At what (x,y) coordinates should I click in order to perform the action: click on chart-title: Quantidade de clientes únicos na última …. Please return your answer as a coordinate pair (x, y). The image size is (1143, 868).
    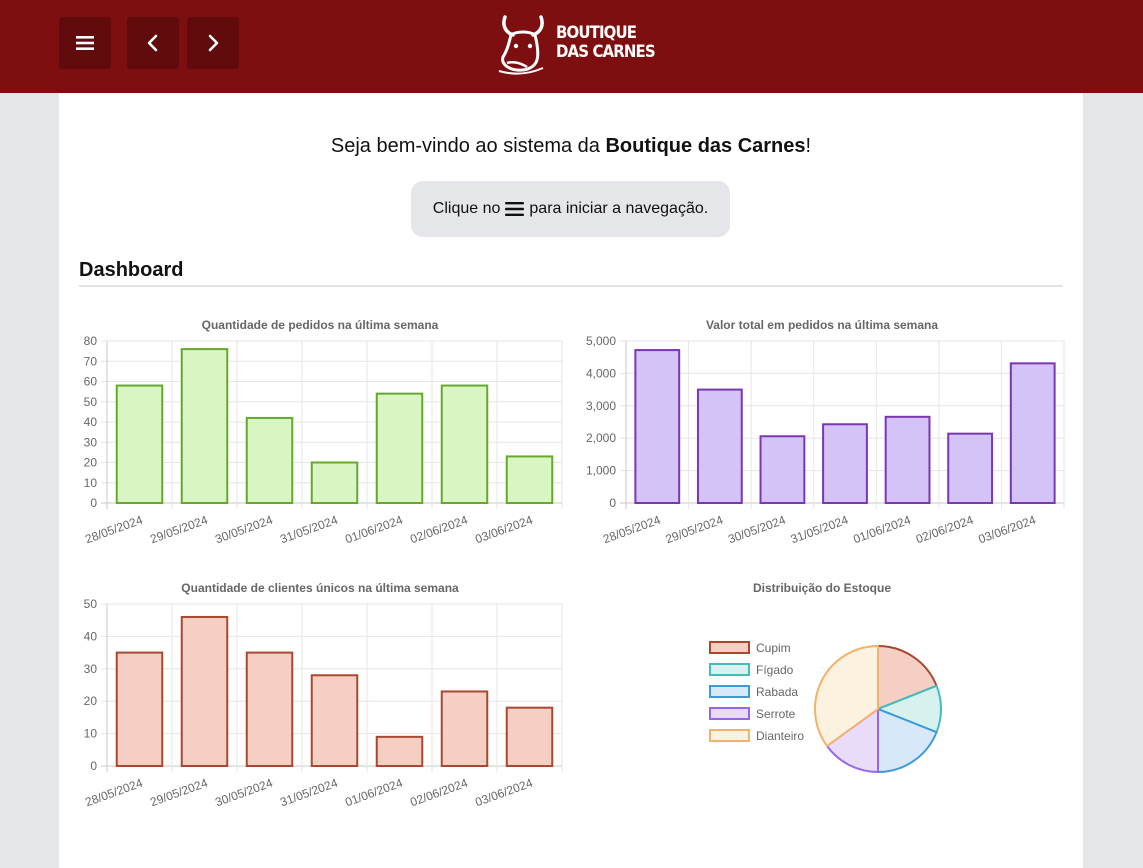
    Looking at the image, I should click on (320, 588).